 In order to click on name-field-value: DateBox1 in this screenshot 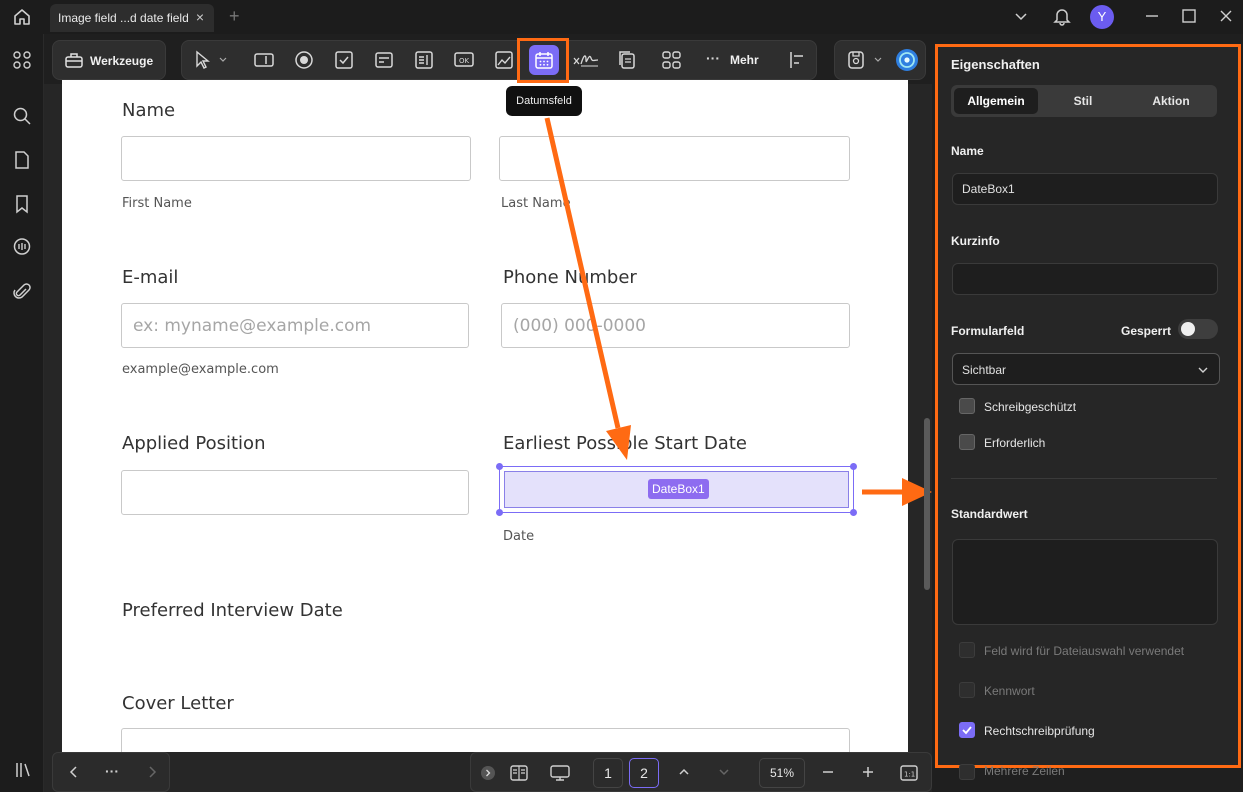, I will do `click(988, 189)`.